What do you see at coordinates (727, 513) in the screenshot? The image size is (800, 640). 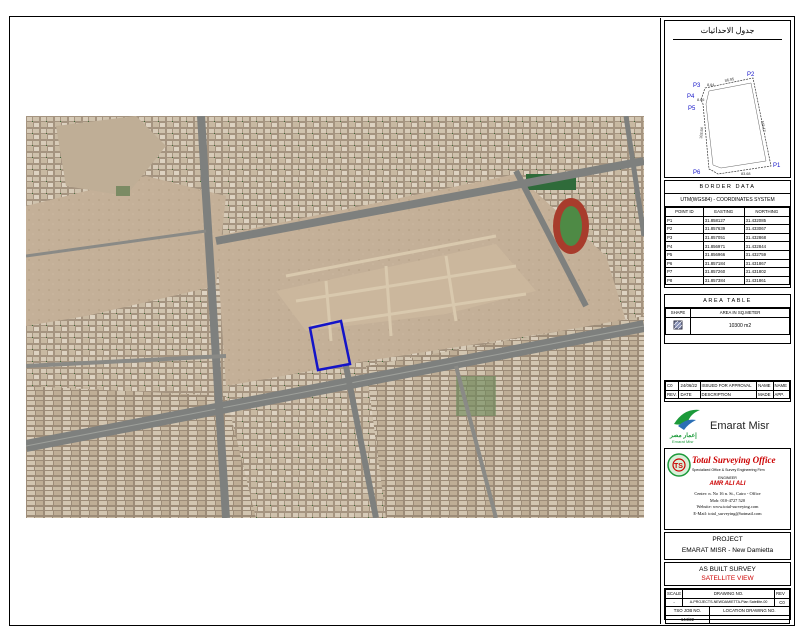 I see `tso-email: E-Mail: total_surveying@hotmail.com` at bounding box center [727, 513].